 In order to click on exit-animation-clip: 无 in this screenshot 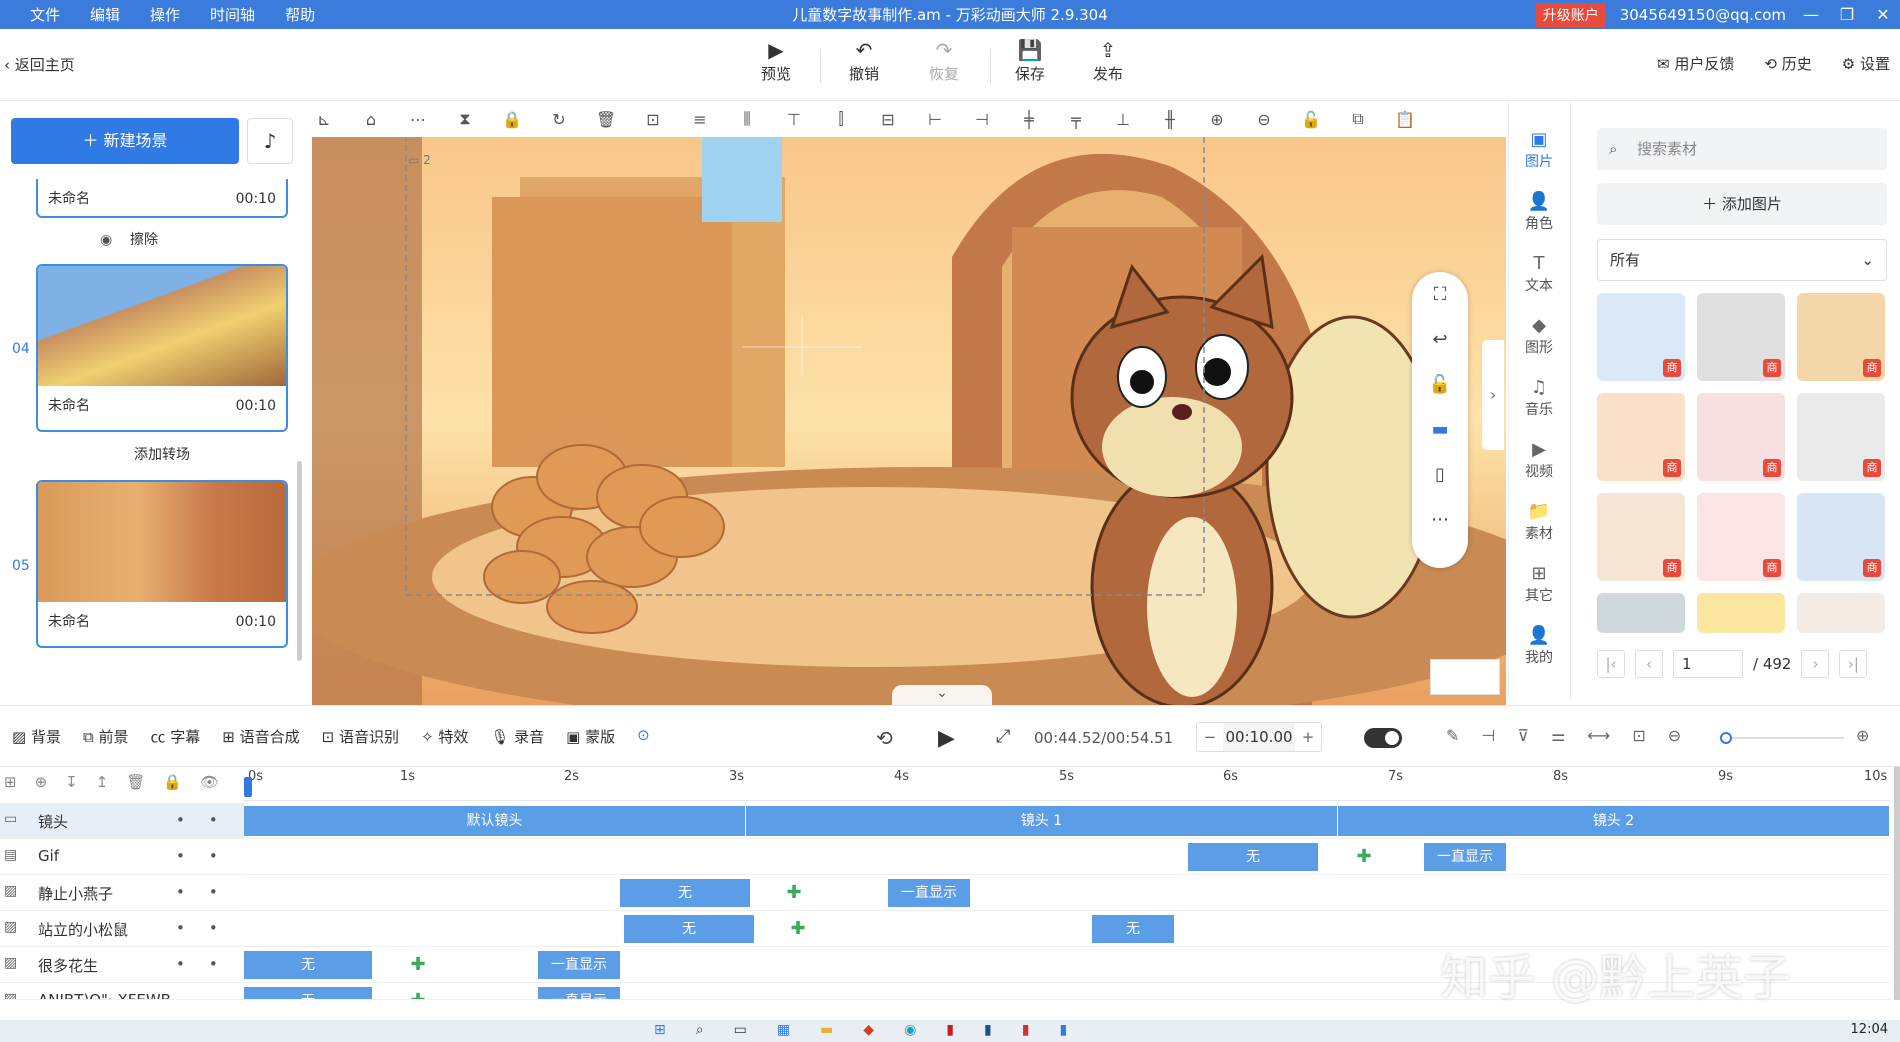, I will do `click(1133, 929)`.